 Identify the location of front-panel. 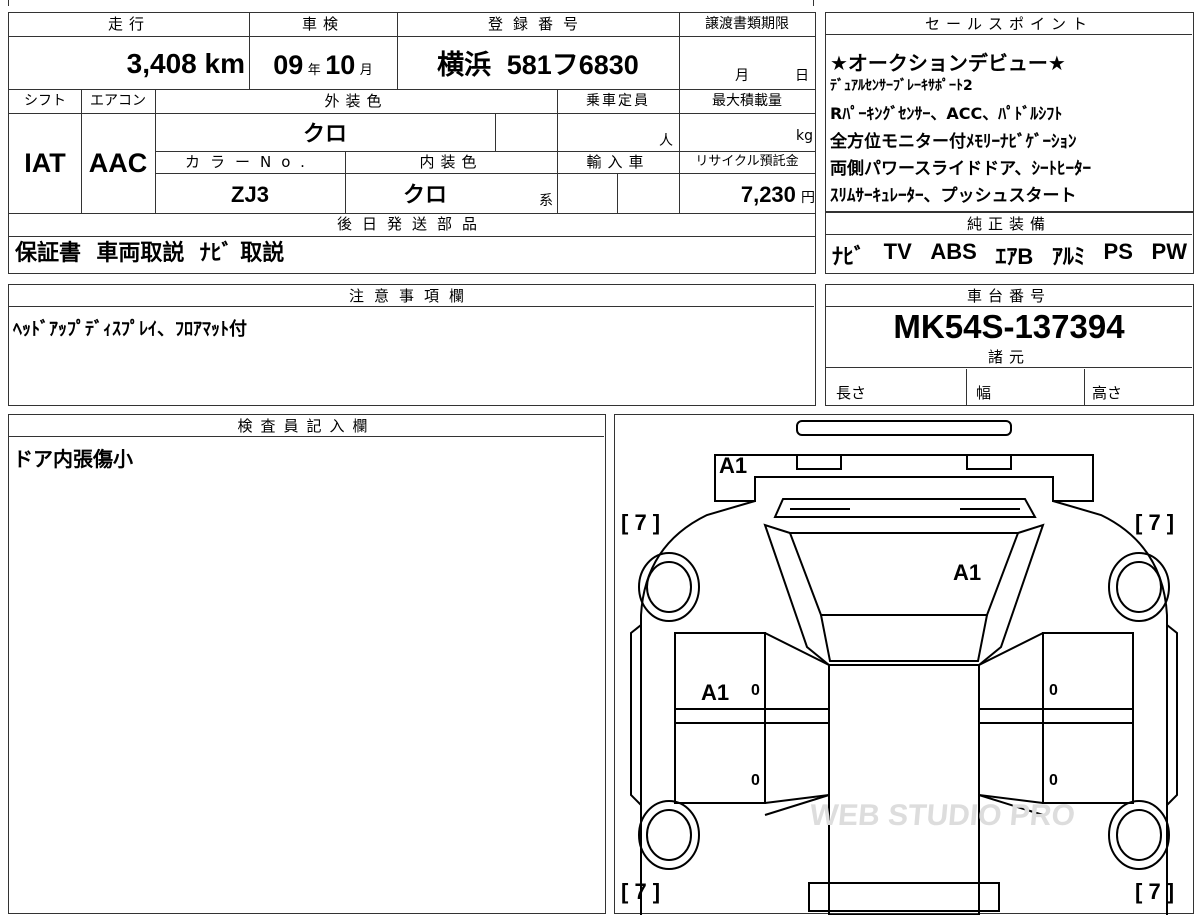
(904, 478).